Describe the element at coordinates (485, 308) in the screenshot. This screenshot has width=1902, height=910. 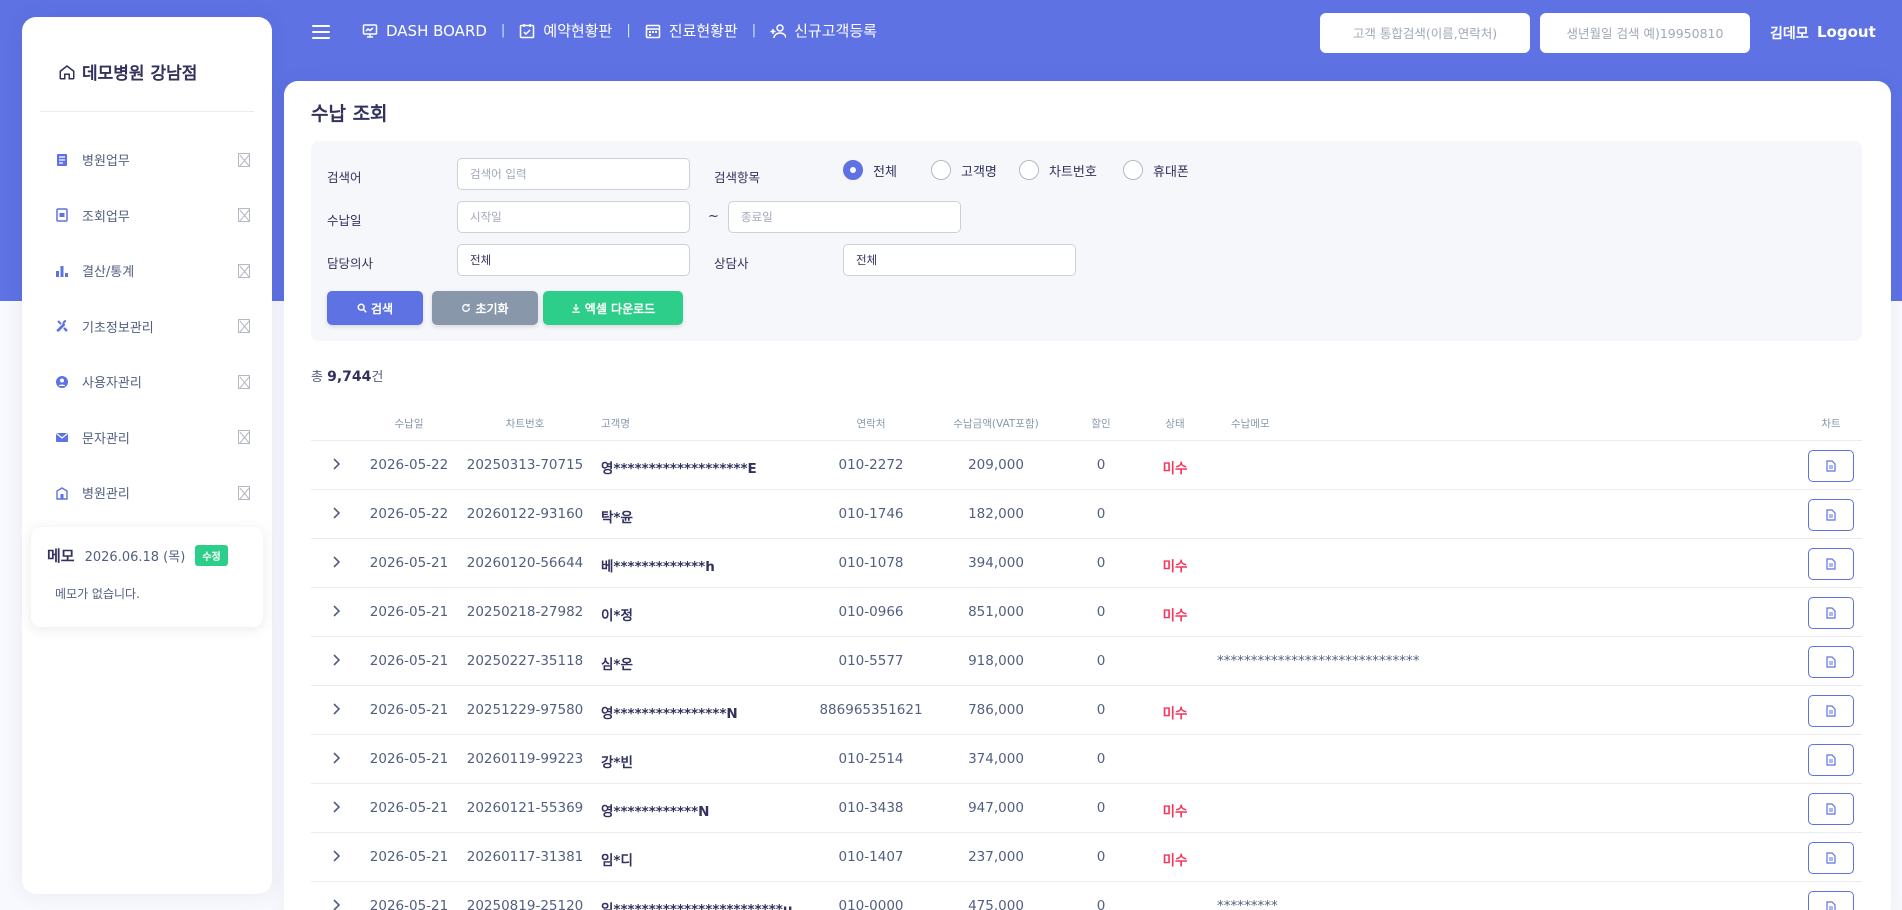
I see `reset-button: 초기화` at that location.